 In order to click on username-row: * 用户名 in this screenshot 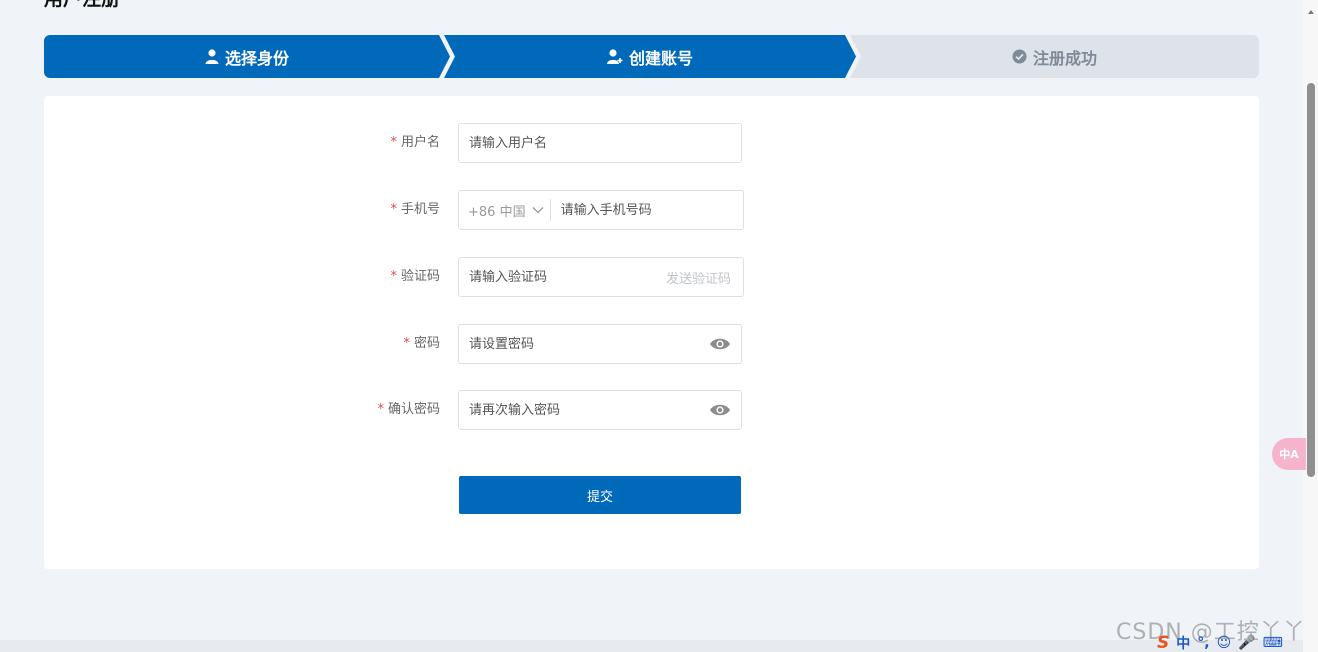, I will do `click(651, 143)`.